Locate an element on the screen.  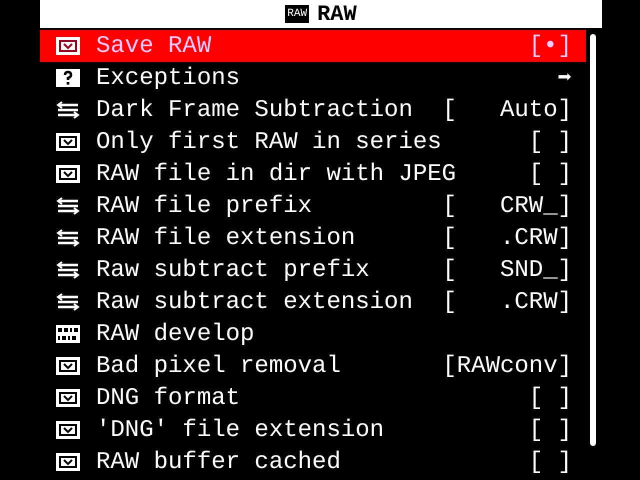
menu-item: Raw subtract extension [ .CRW] is located at coordinates (313, 302).